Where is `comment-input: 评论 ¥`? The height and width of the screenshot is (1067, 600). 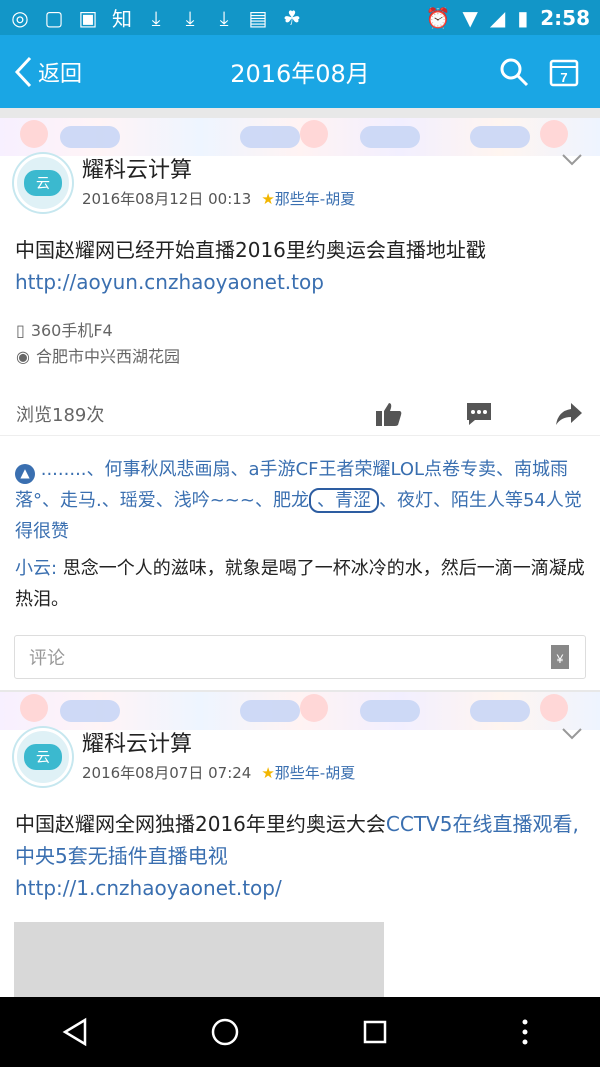 comment-input: 评论 ¥ is located at coordinates (300, 657).